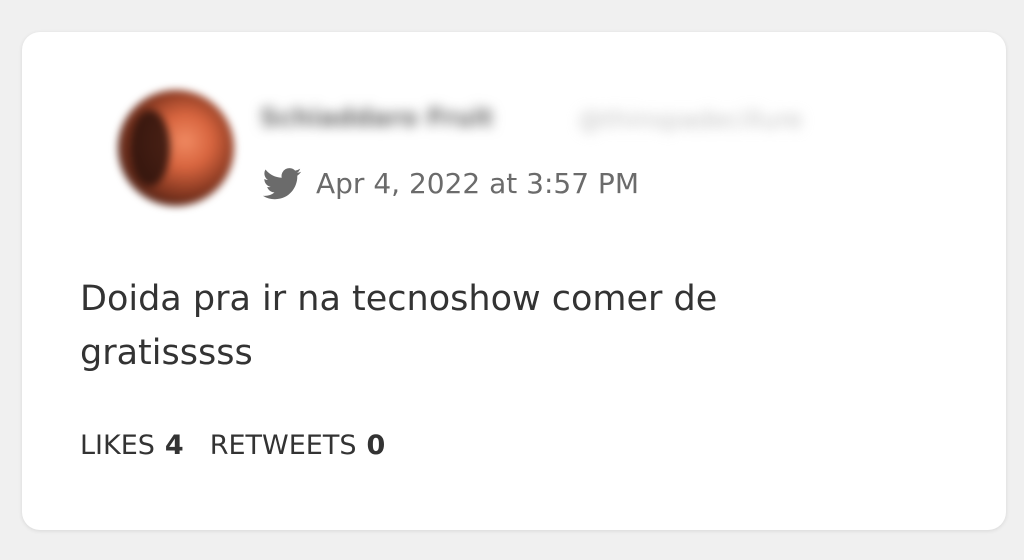  I want to click on twitter-bird-icon, so click(282, 184).